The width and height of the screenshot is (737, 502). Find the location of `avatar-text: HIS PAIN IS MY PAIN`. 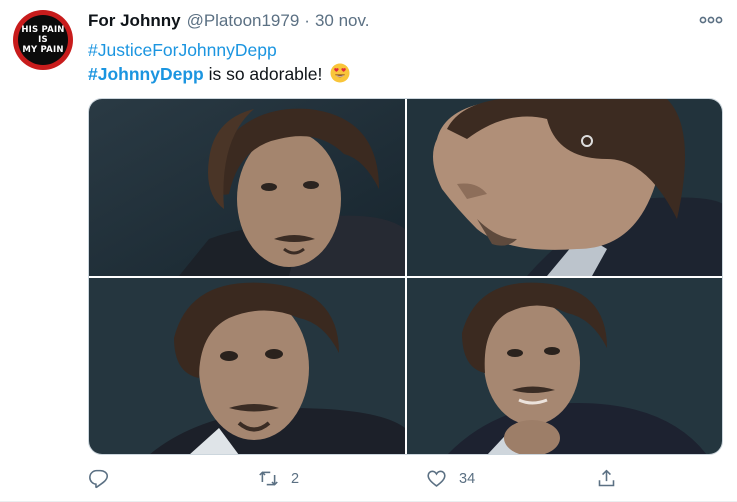

avatar-text: HIS PAIN IS MY PAIN is located at coordinates (43, 40).